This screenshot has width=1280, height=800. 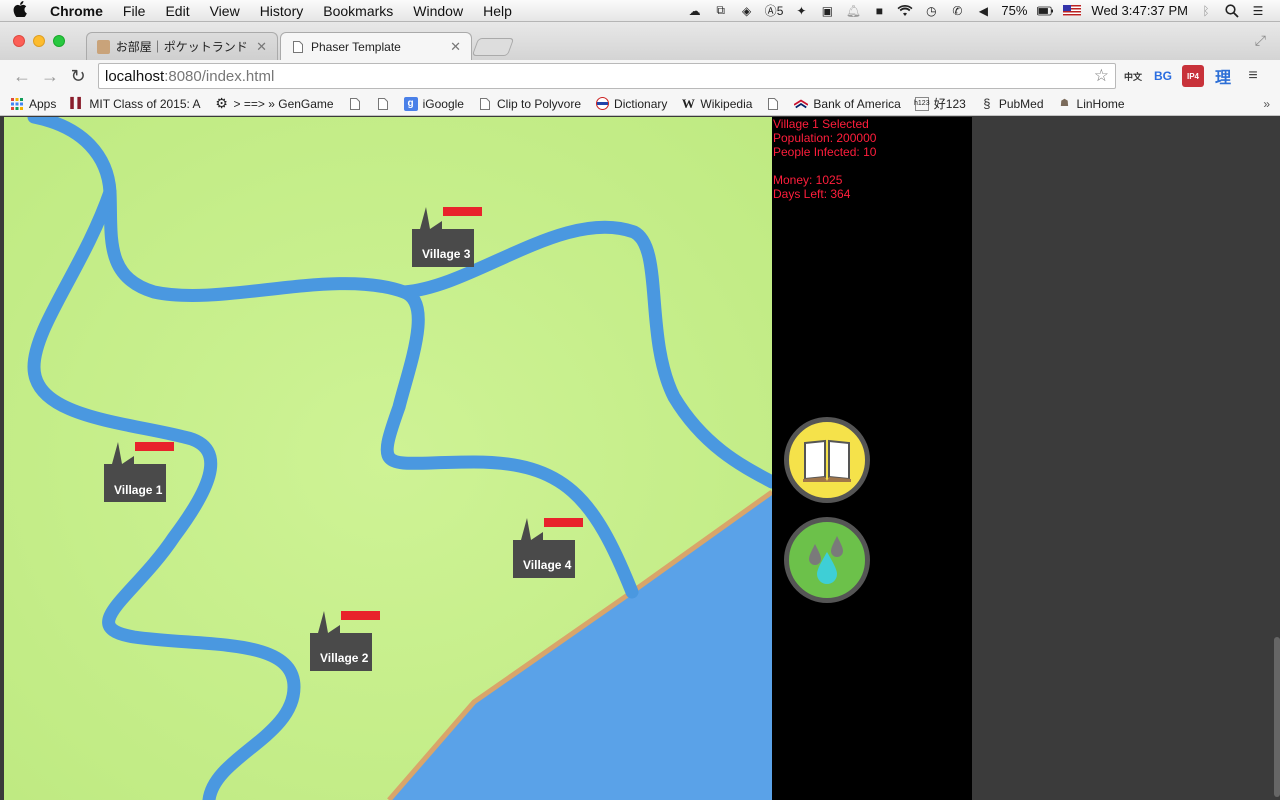 What do you see at coordinates (1014, 10) in the screenshot?
I see `battery-percent: 75%` at bounding box center [1014, 10].